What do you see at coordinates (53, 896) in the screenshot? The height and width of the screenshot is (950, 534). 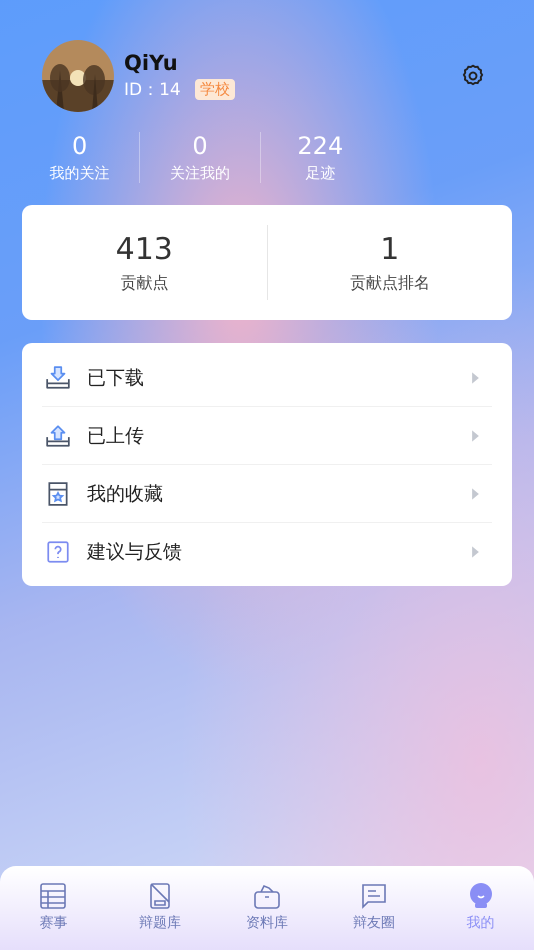 I see `table-icon` at bounding box center [53, 896].